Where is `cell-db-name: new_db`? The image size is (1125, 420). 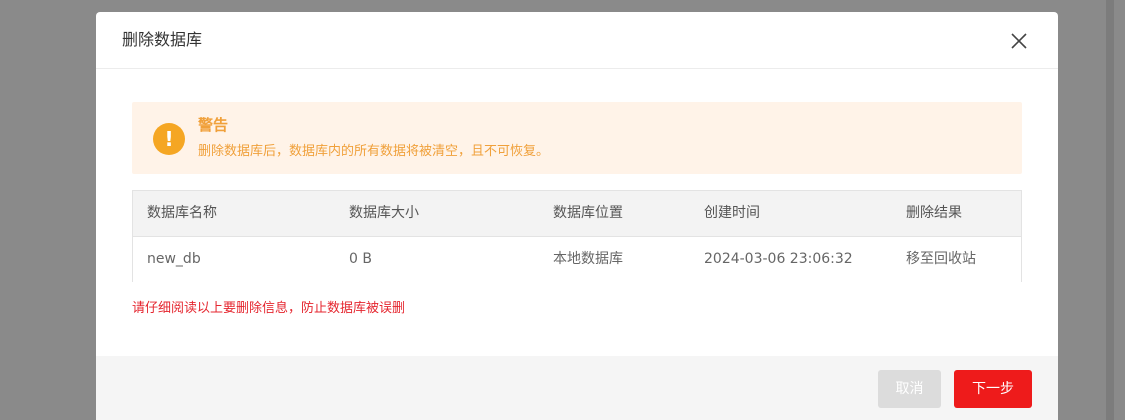
cell-db-name: new_db is located at coordinates (174, 259).